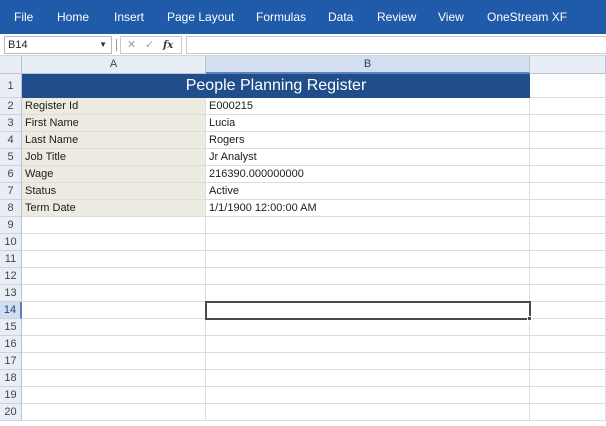 The image size is (606, 426). I want to click on row-header-2: 2, so click(11, 106).